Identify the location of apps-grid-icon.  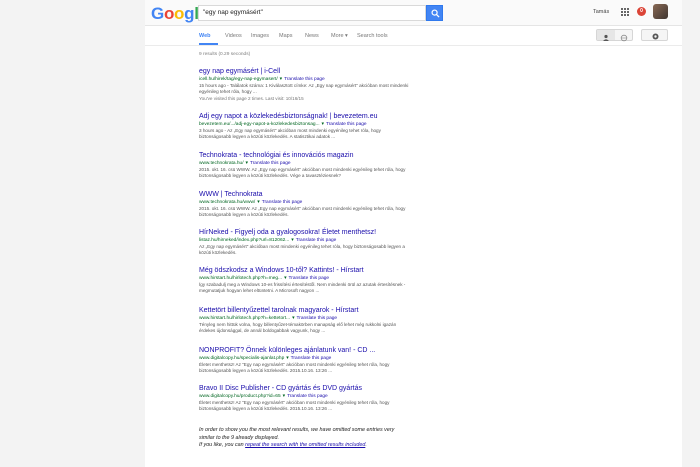
(625, 12).